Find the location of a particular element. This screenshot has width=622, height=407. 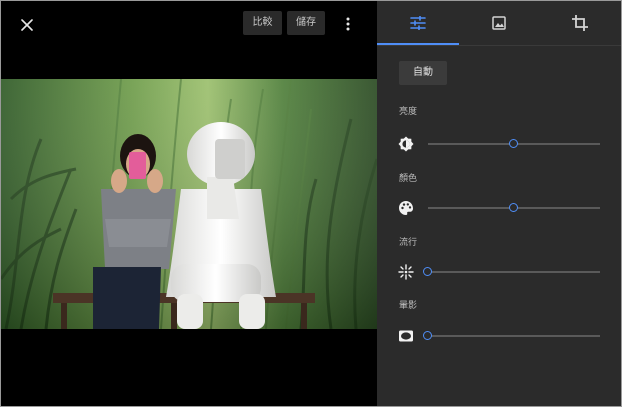

close-button is located at coordinates (27, 25).